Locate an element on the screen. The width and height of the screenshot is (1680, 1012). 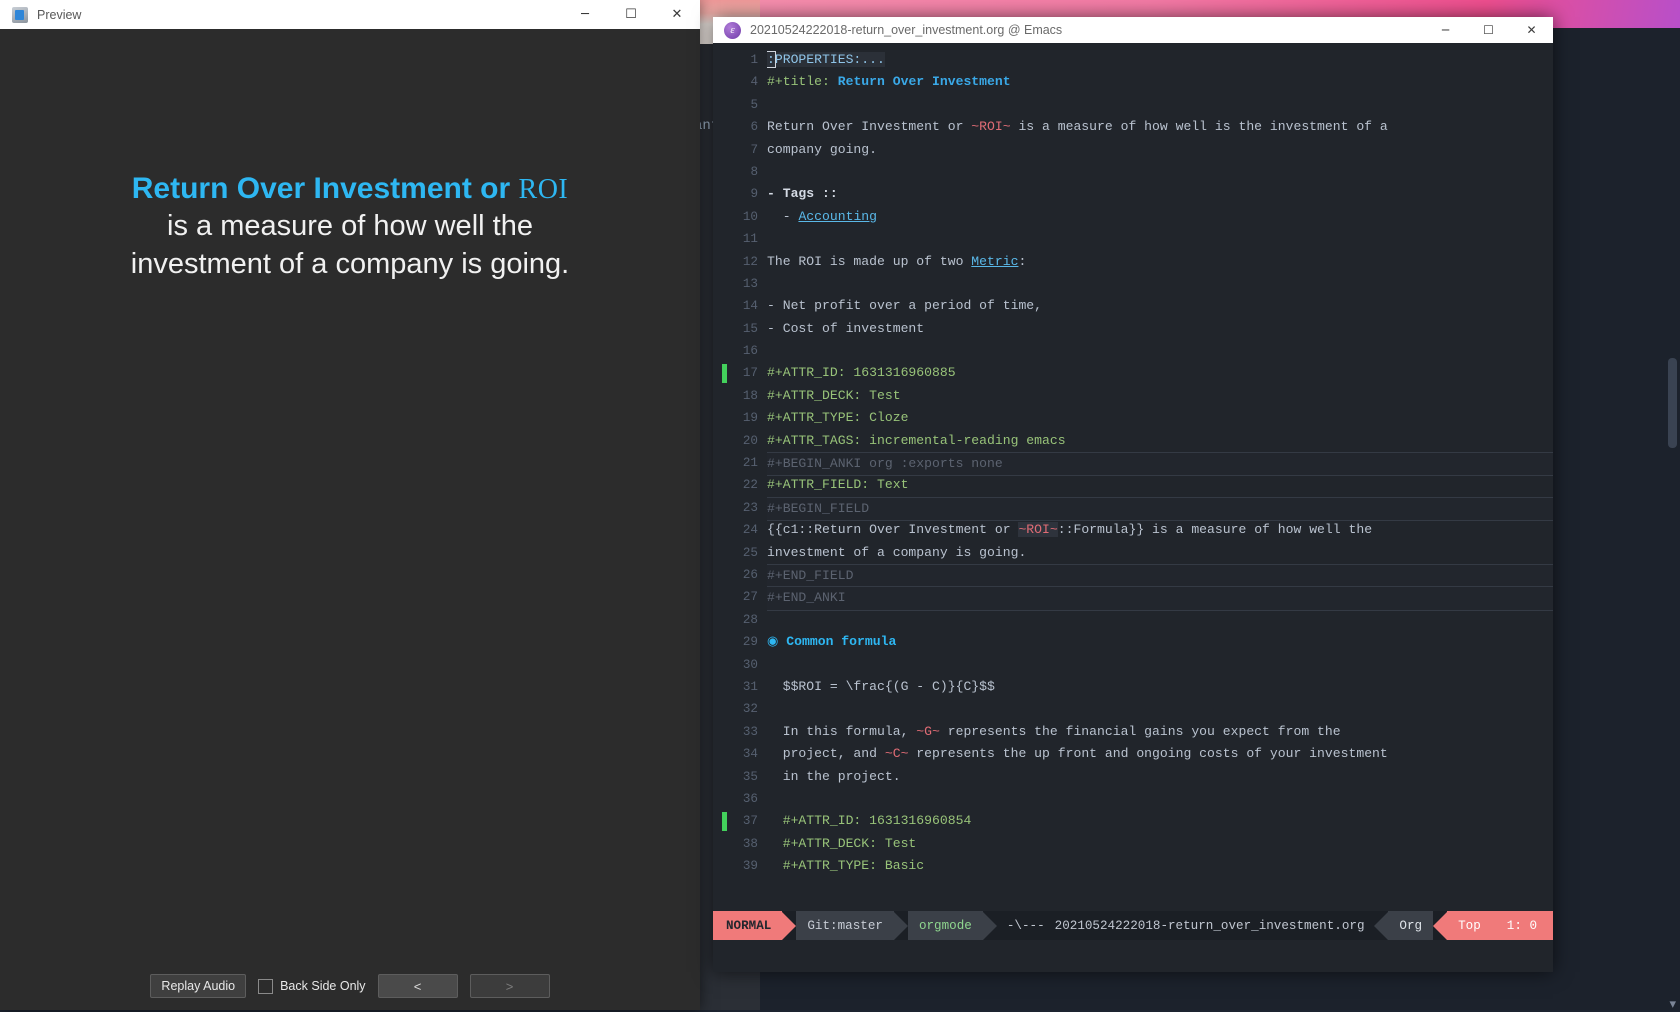
back-side-only-label: Back Side Only is located at coordinates (323, 986).